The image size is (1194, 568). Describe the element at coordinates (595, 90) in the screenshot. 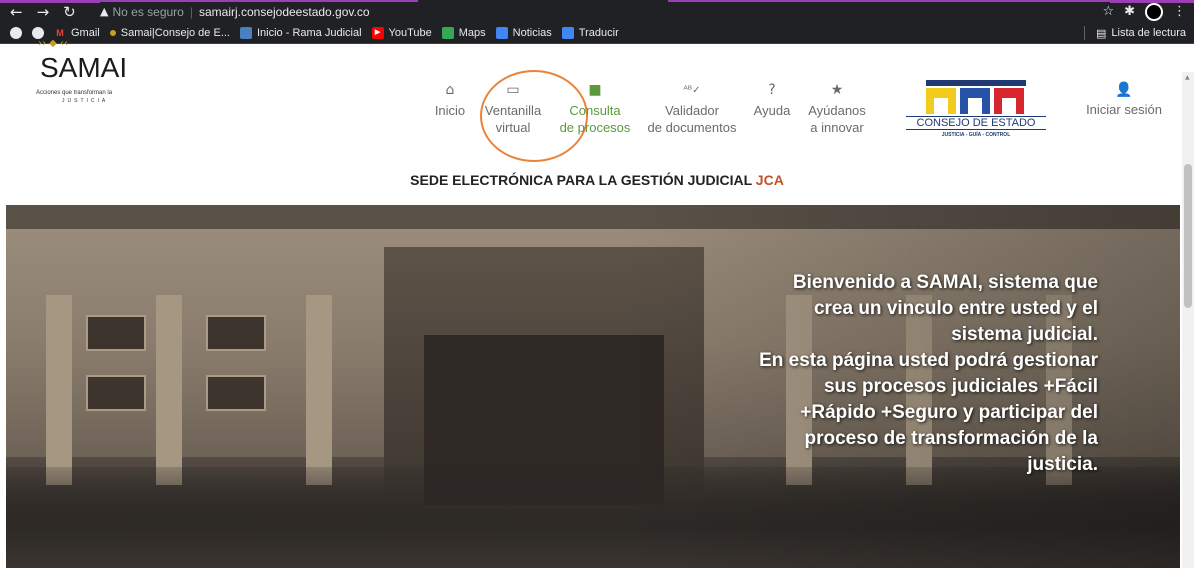

I see `folder-icon: ■` at that location.